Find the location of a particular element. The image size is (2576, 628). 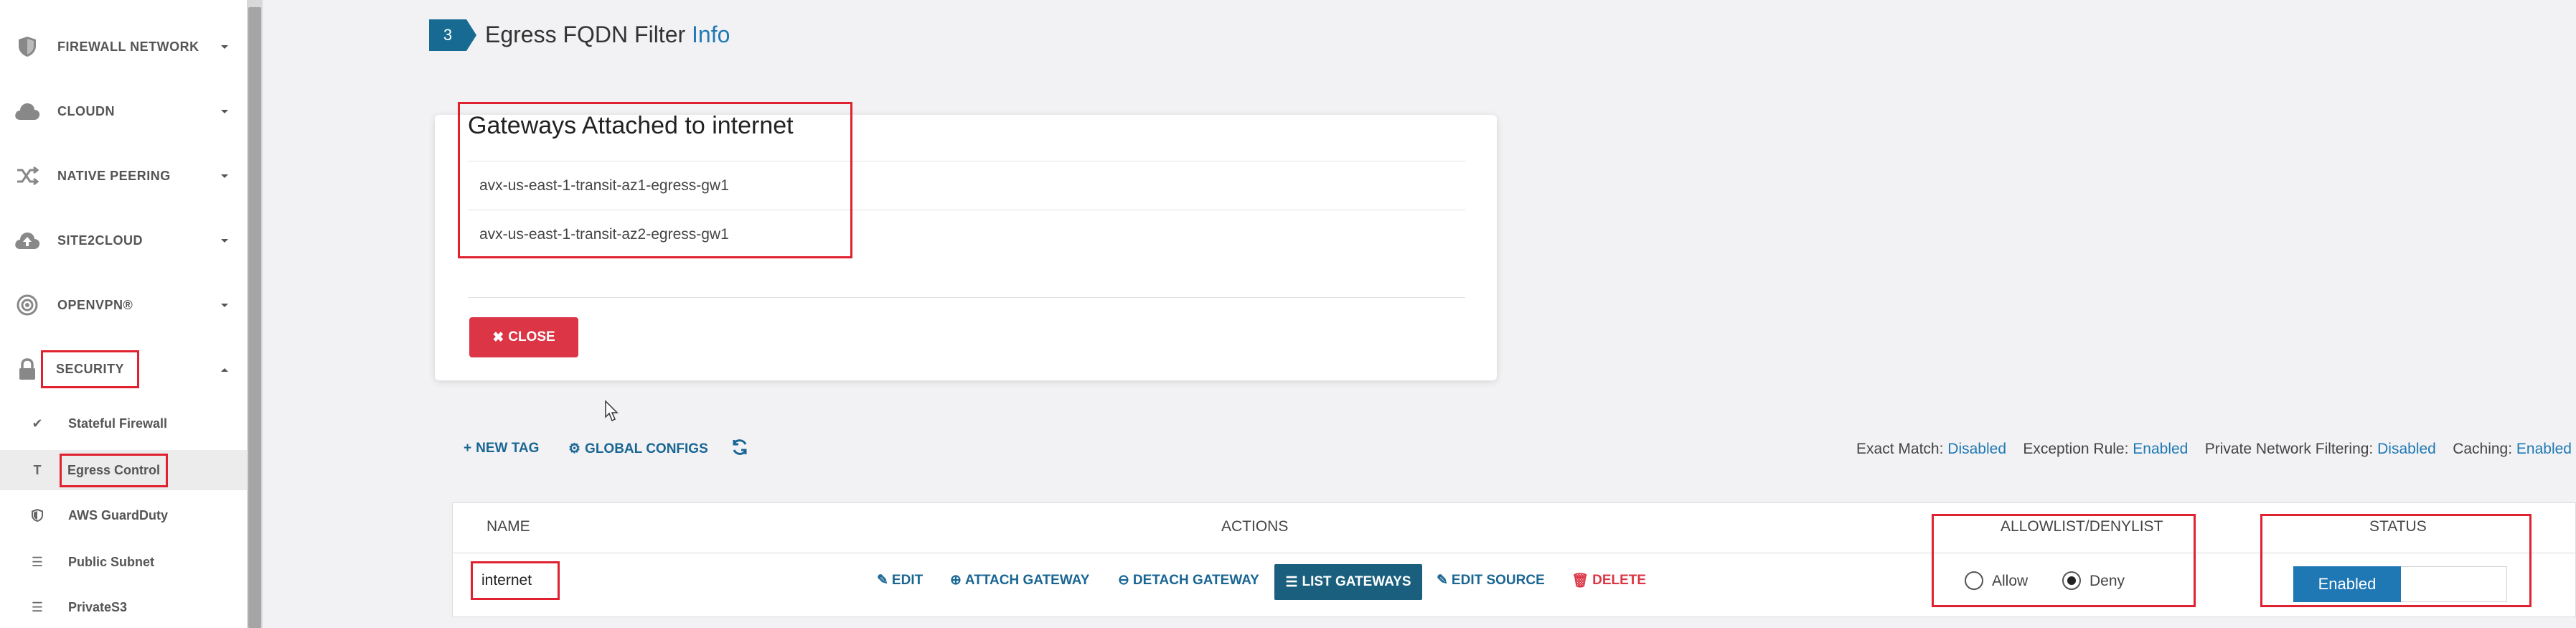

edit-source-label: EDIT SOURCE is located at coordinates (1498, 580).